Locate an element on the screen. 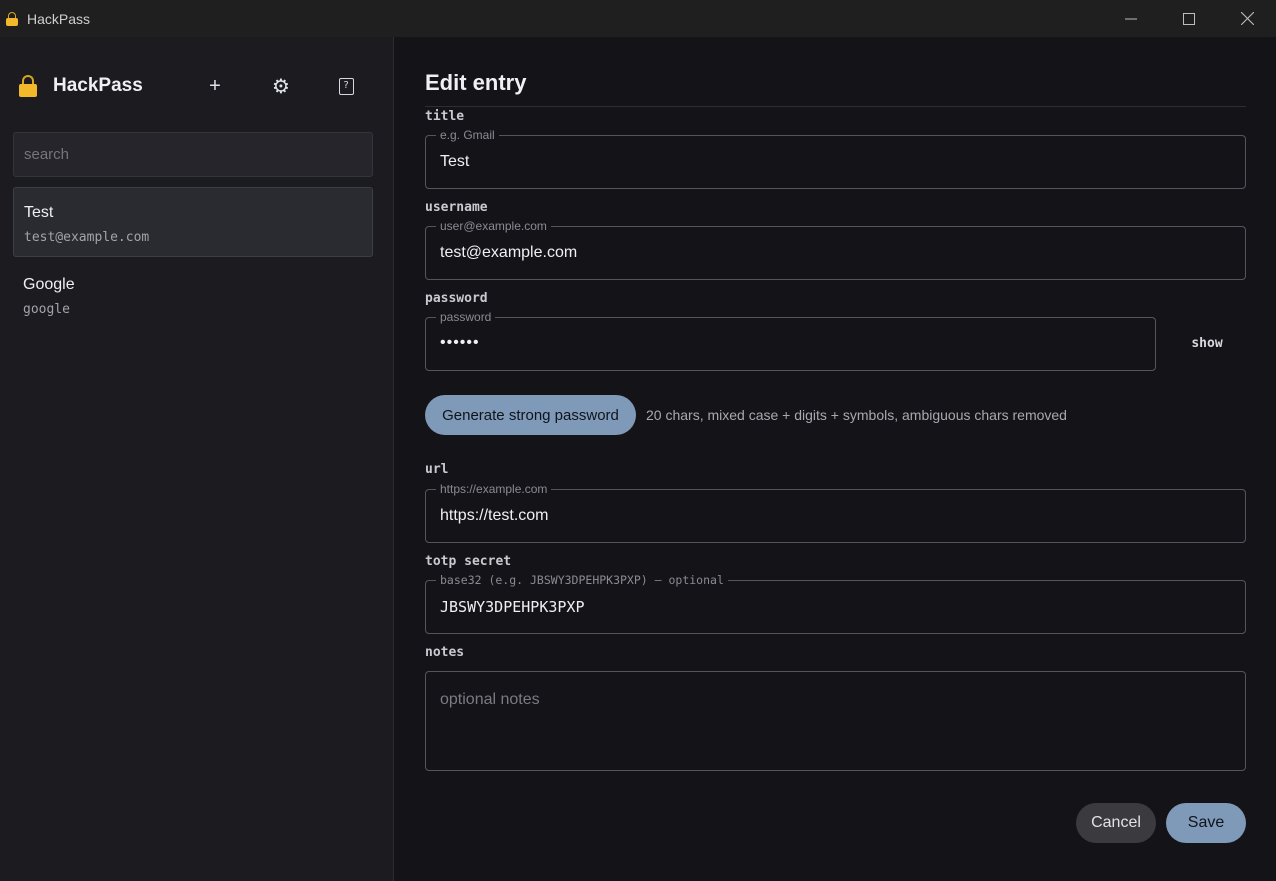 This screenshot has height=881, width=1276. entry-list-item: Test test@example.com is located at coordinates (193, 222).